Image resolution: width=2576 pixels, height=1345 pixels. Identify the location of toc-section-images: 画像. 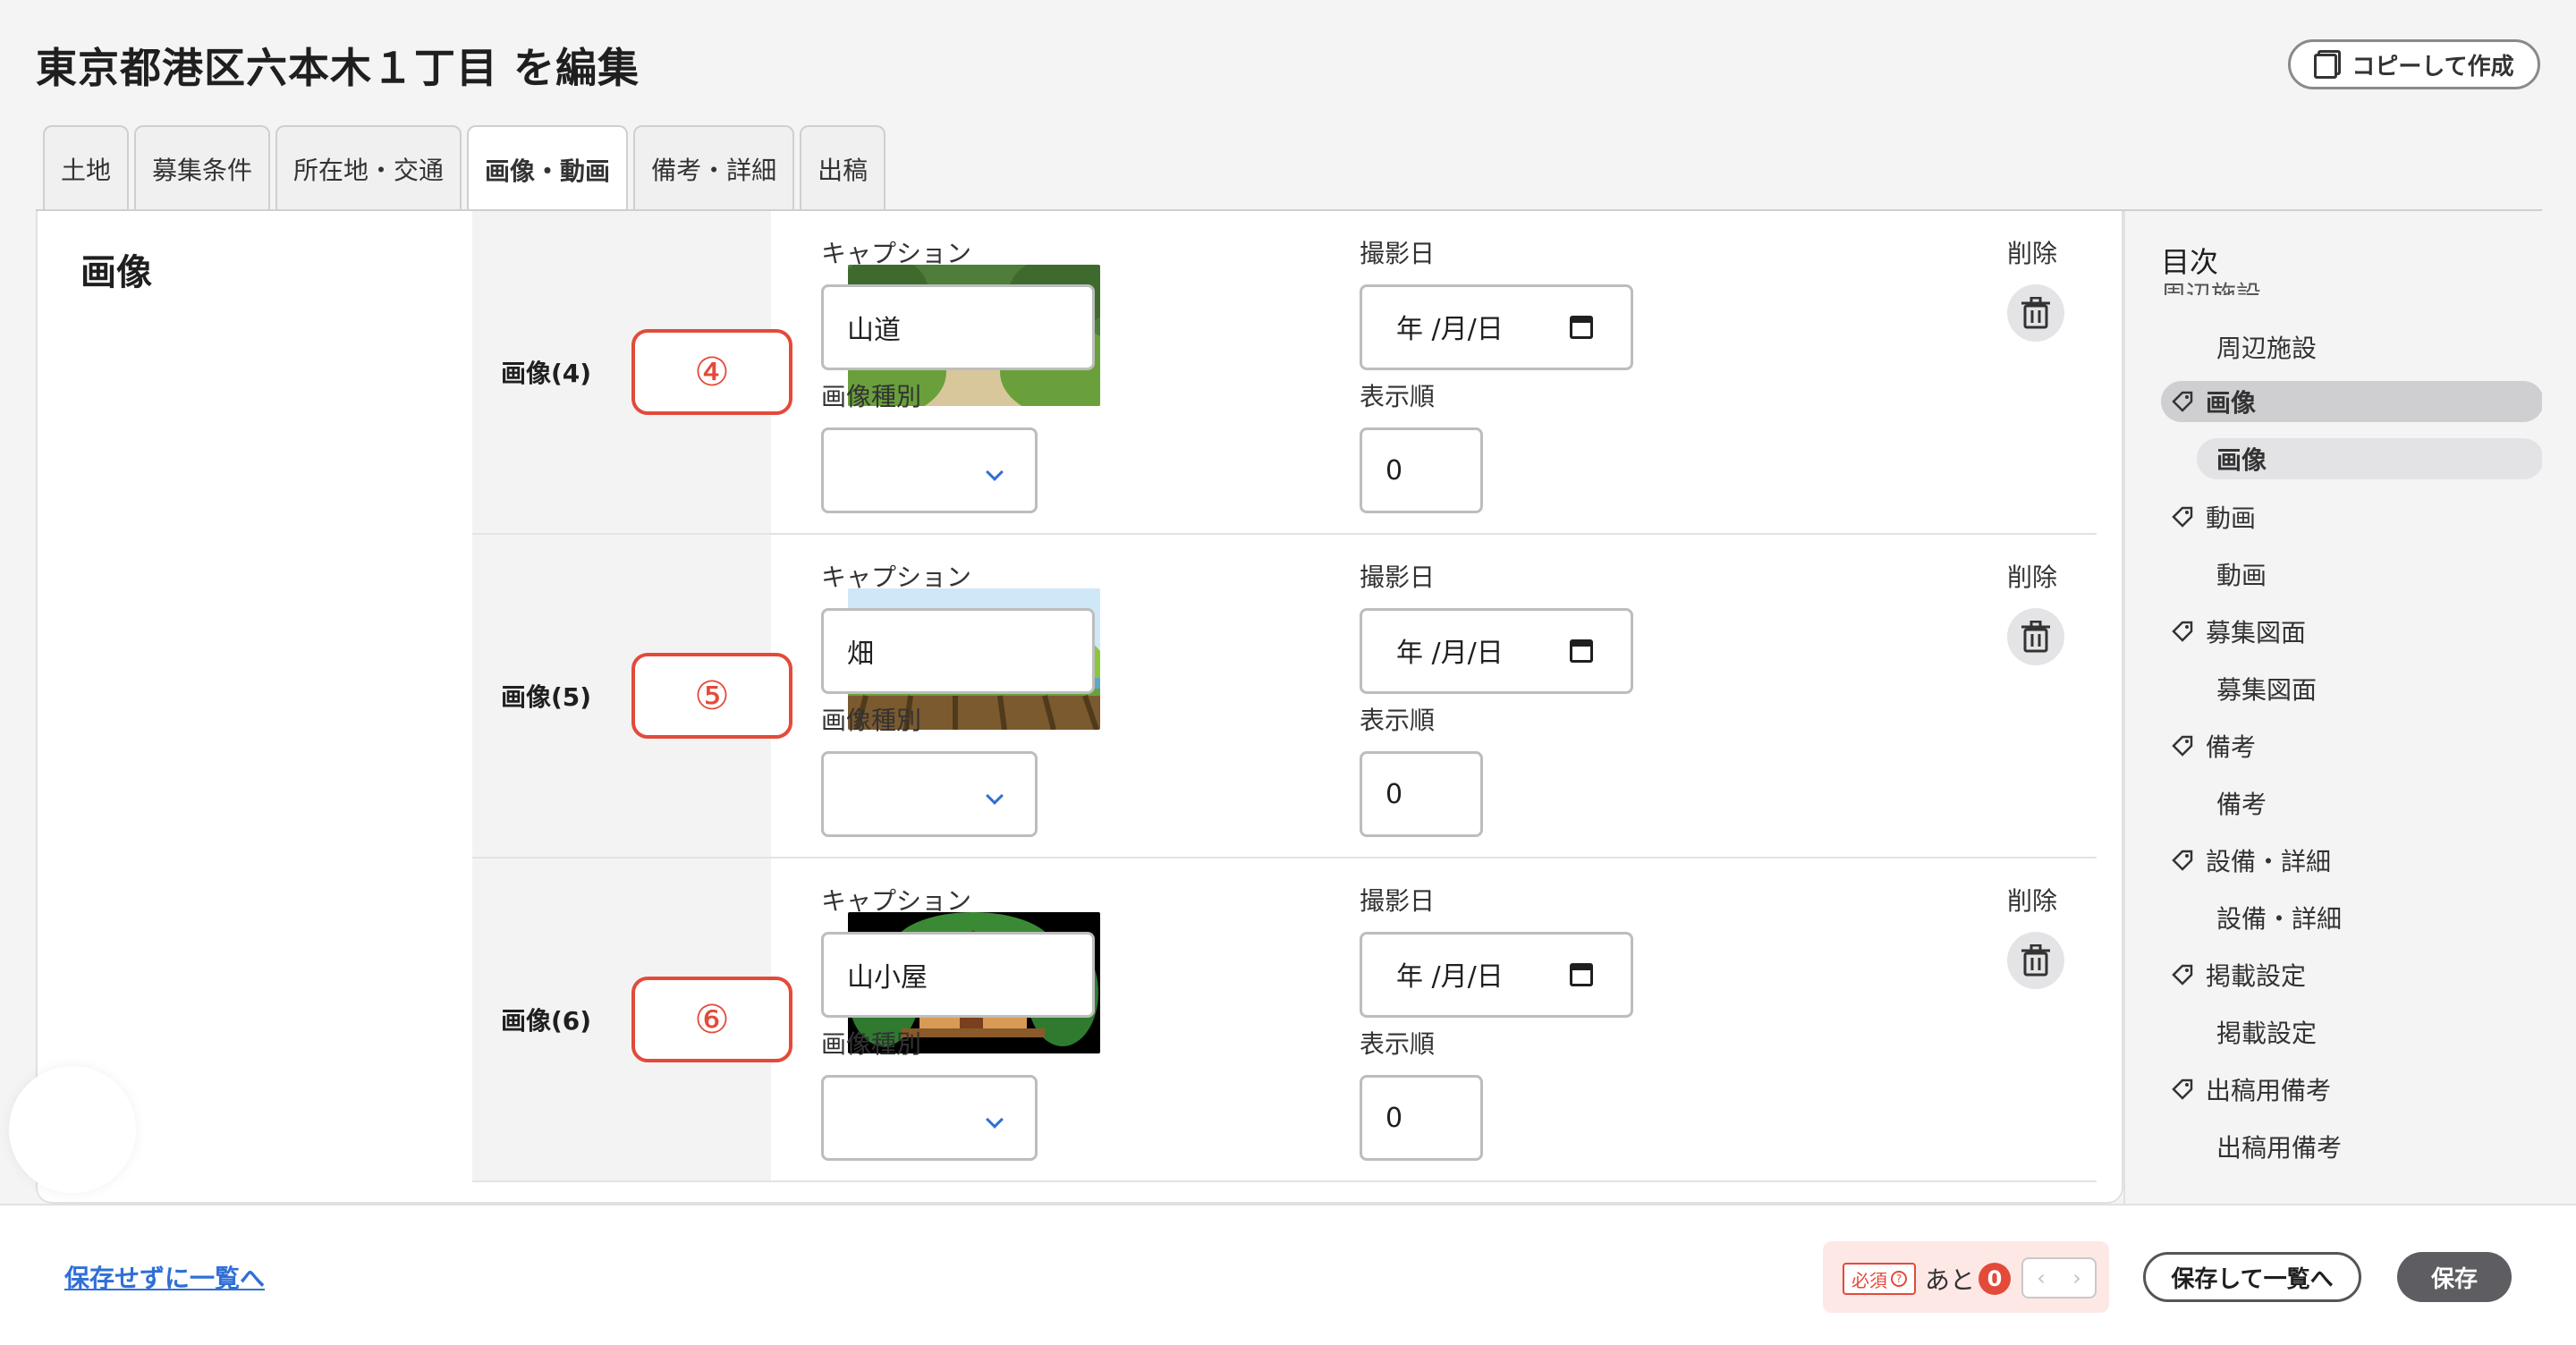
(2351, 401).